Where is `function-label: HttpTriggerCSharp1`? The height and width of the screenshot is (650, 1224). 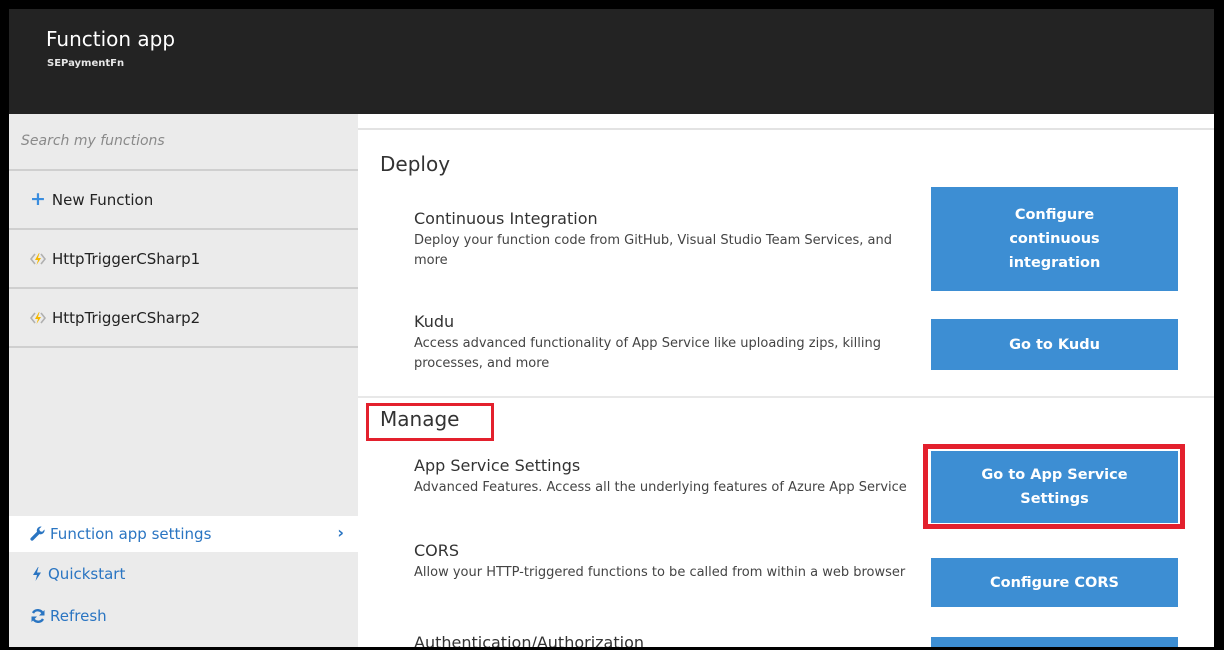
function-label: HttpTriggerCSharp1 is located at coordinates (126, 258).